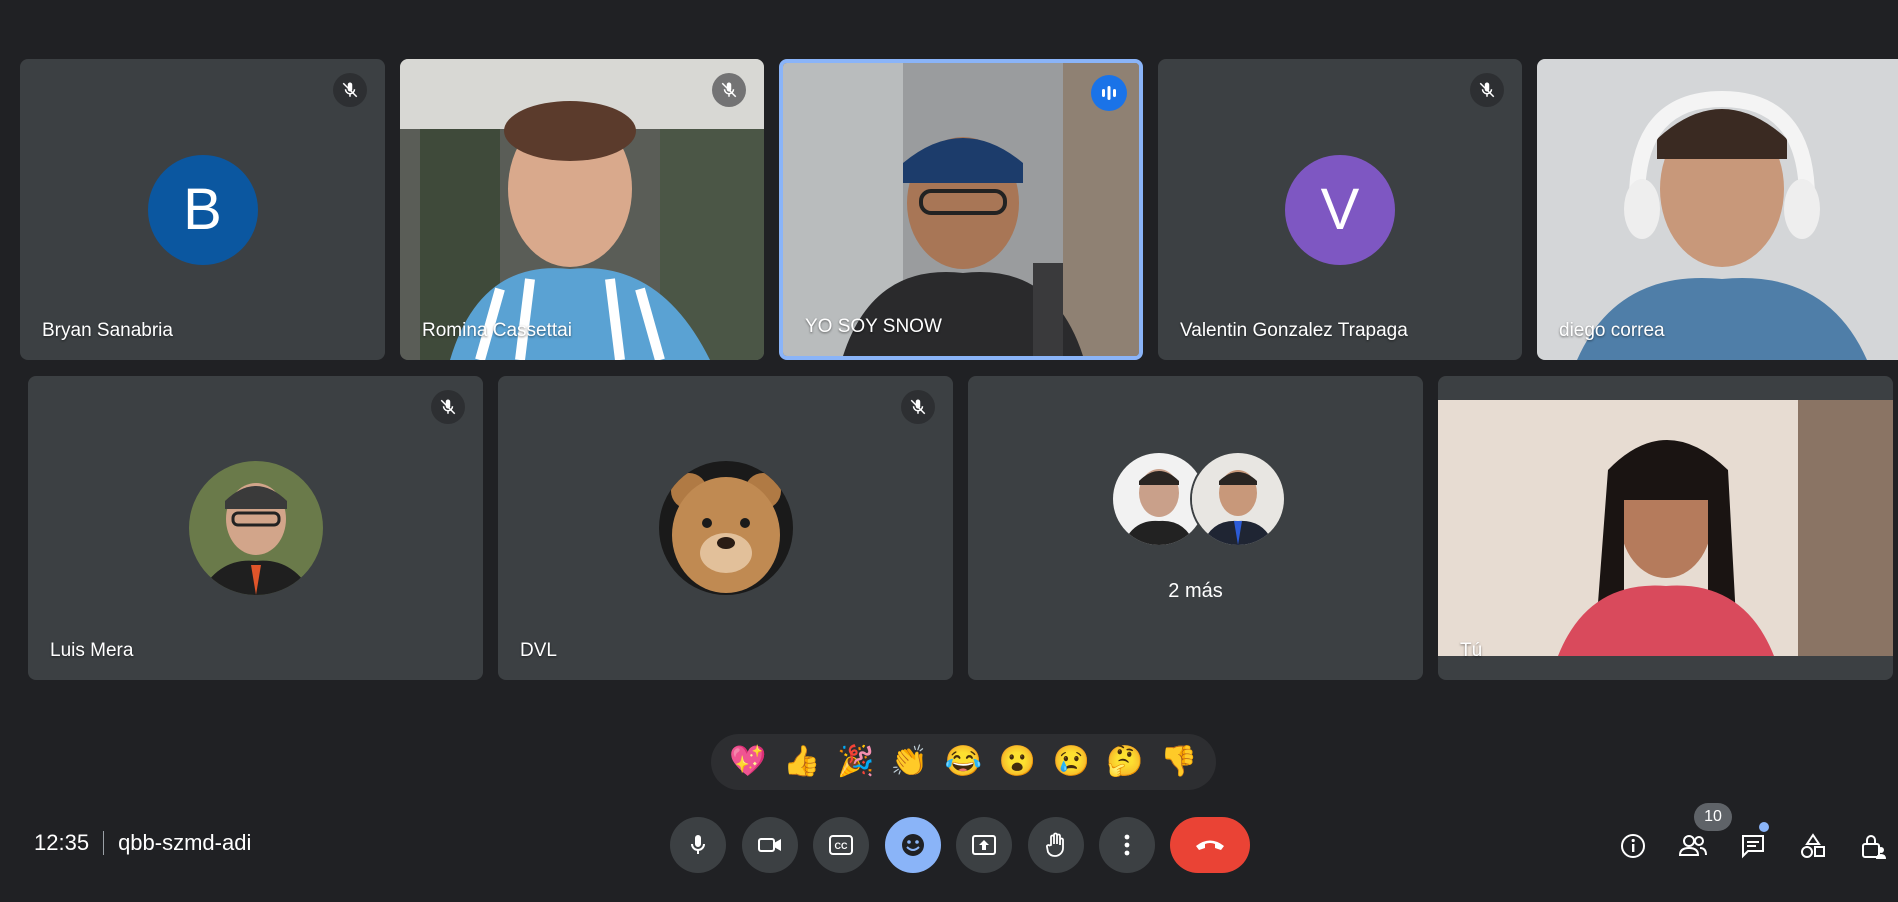 This screenshot has width=1898, height=902. I want to click on meeting-details-button, so click(1633, 846).